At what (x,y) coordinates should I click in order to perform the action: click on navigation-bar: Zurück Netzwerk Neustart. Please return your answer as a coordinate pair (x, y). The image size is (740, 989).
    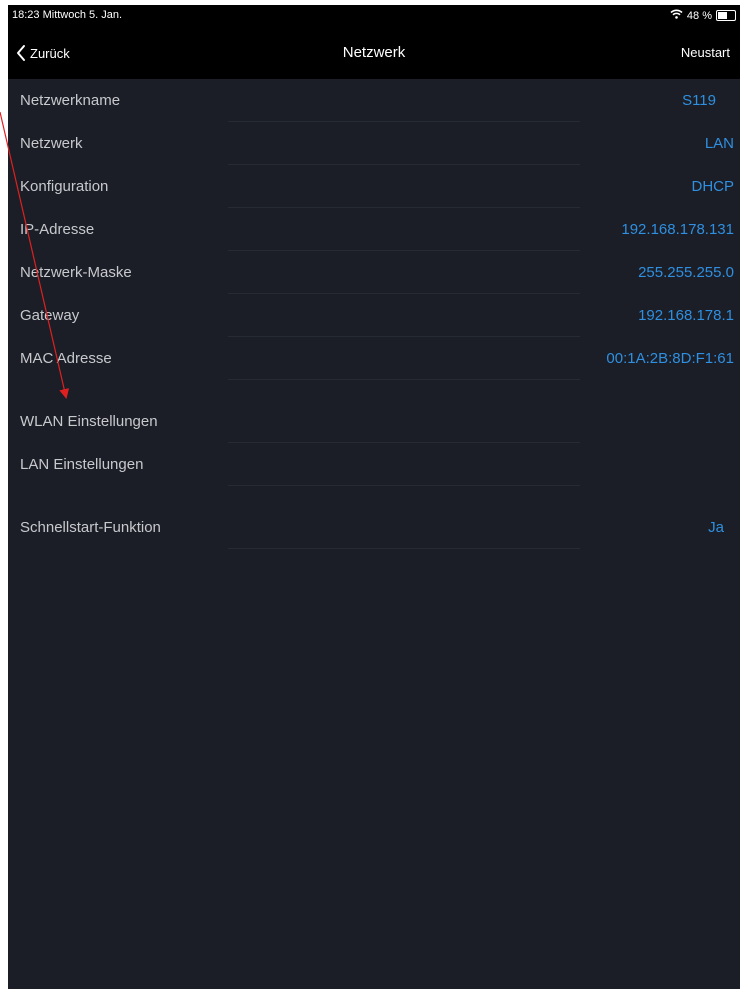
    Looking at the image, I should click on (374, 53).